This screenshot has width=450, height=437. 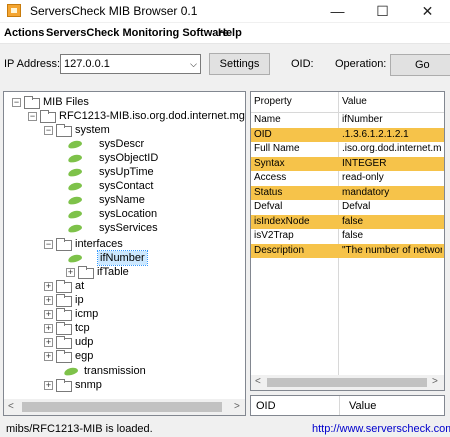 I want to click on property-row: OID .1.3.6.1.2.1.2.1, so click(x=347, y=134).